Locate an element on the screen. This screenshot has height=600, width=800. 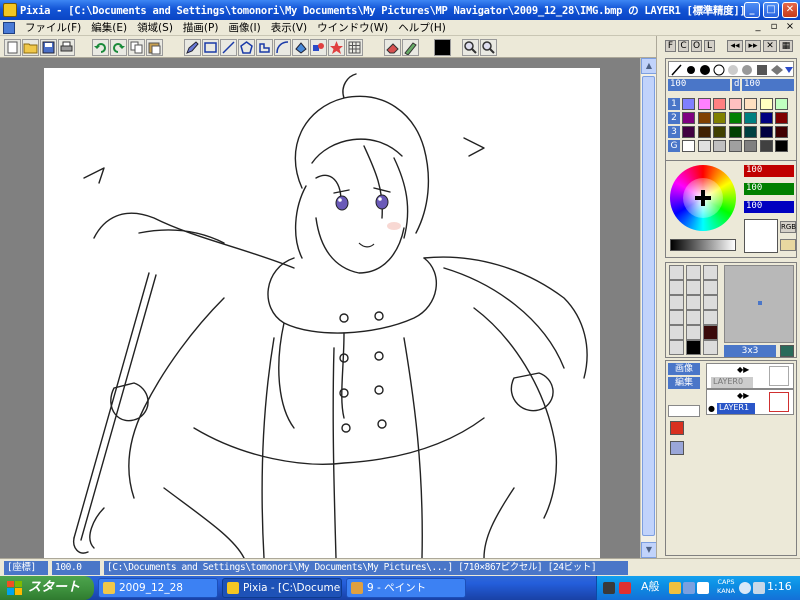
palette-row-label: 2 is located at coordinates (674, 118).